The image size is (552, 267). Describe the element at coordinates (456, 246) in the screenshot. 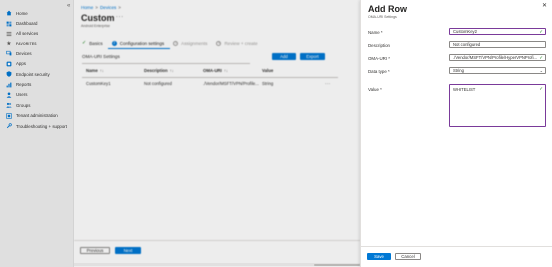

I see `panel-footer-divider` at that location.